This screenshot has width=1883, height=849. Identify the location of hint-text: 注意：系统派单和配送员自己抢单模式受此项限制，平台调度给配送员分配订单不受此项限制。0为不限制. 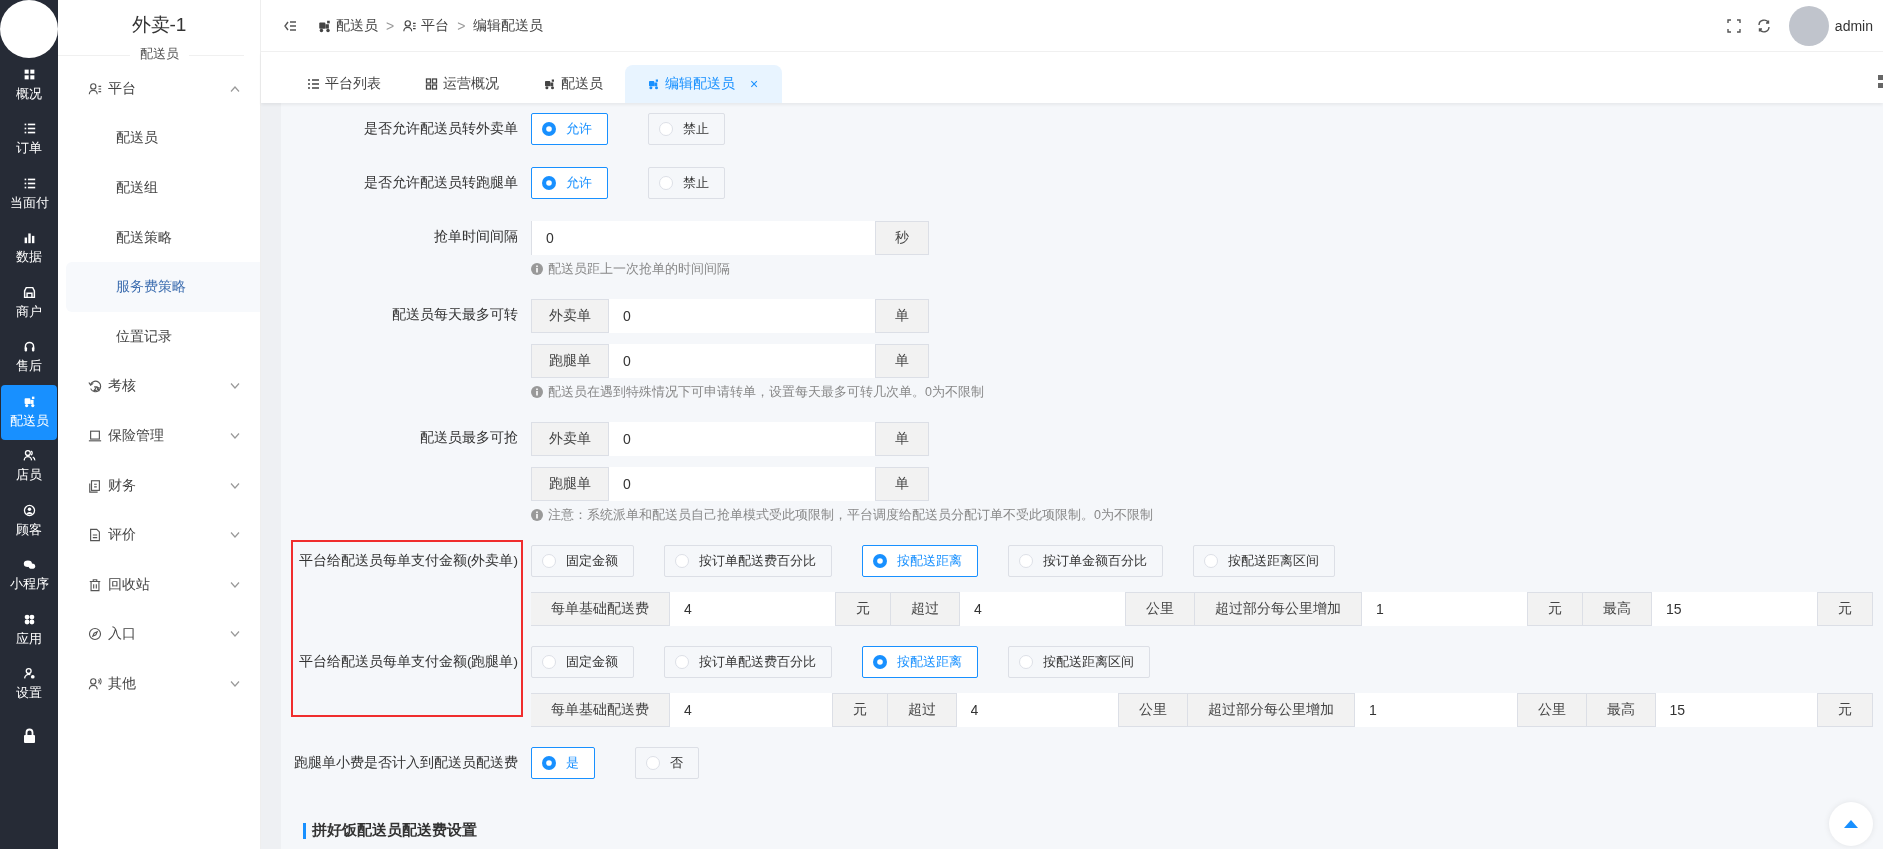
(850, 515).